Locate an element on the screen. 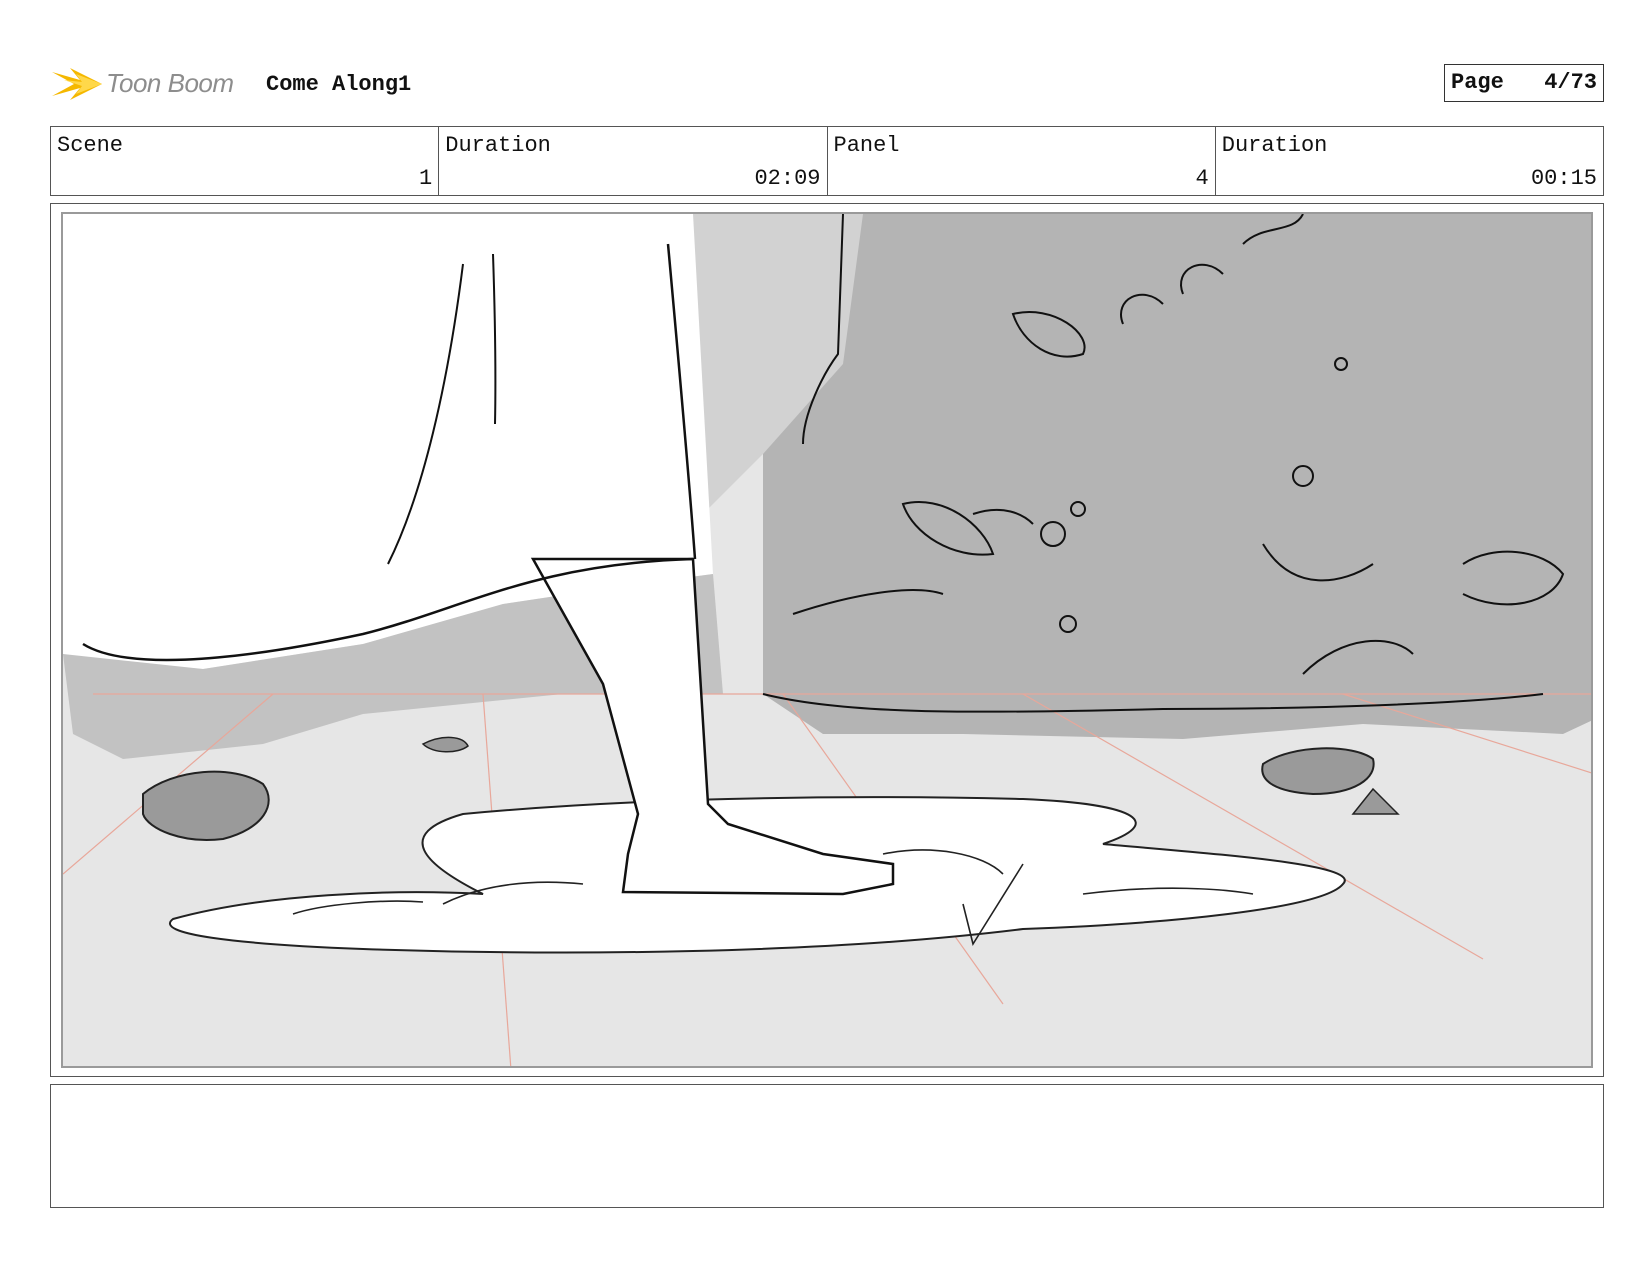 The width and height of the screenshot is (1648, 1276). starburst-icon is located at coordinates (77, 84).